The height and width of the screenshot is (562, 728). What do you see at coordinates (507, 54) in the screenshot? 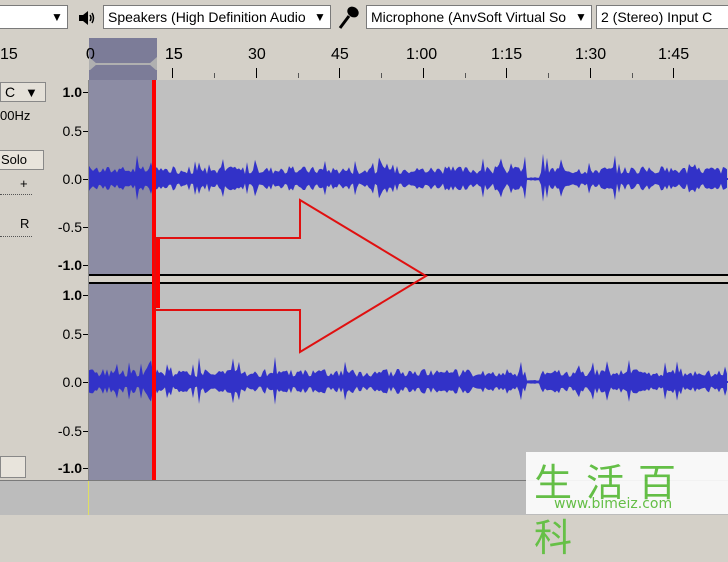
I see `timeline-label: 1:15` at bounding box center [507, 54].